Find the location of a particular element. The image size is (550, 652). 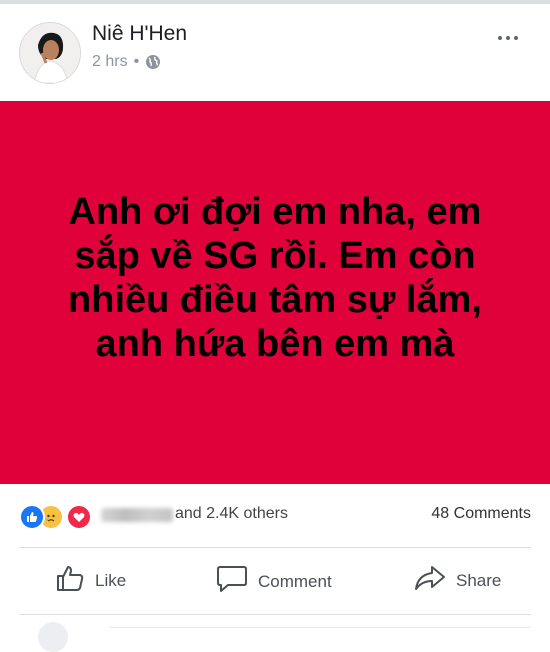

action-bar: Like Comment Share is located at coordinates (275, 581).